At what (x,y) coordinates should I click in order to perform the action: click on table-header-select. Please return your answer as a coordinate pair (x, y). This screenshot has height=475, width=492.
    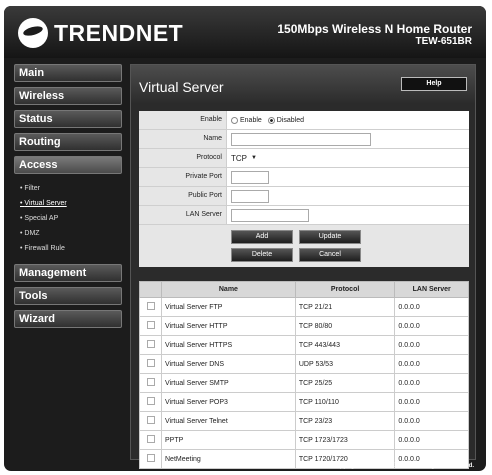
    Looking at the image, I should click on (150, 289).